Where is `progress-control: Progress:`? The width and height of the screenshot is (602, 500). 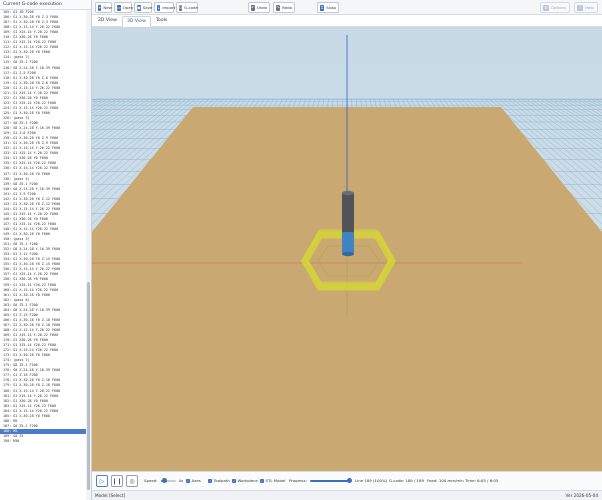
progress-control: Progress: is located at coordinates (321, 480).